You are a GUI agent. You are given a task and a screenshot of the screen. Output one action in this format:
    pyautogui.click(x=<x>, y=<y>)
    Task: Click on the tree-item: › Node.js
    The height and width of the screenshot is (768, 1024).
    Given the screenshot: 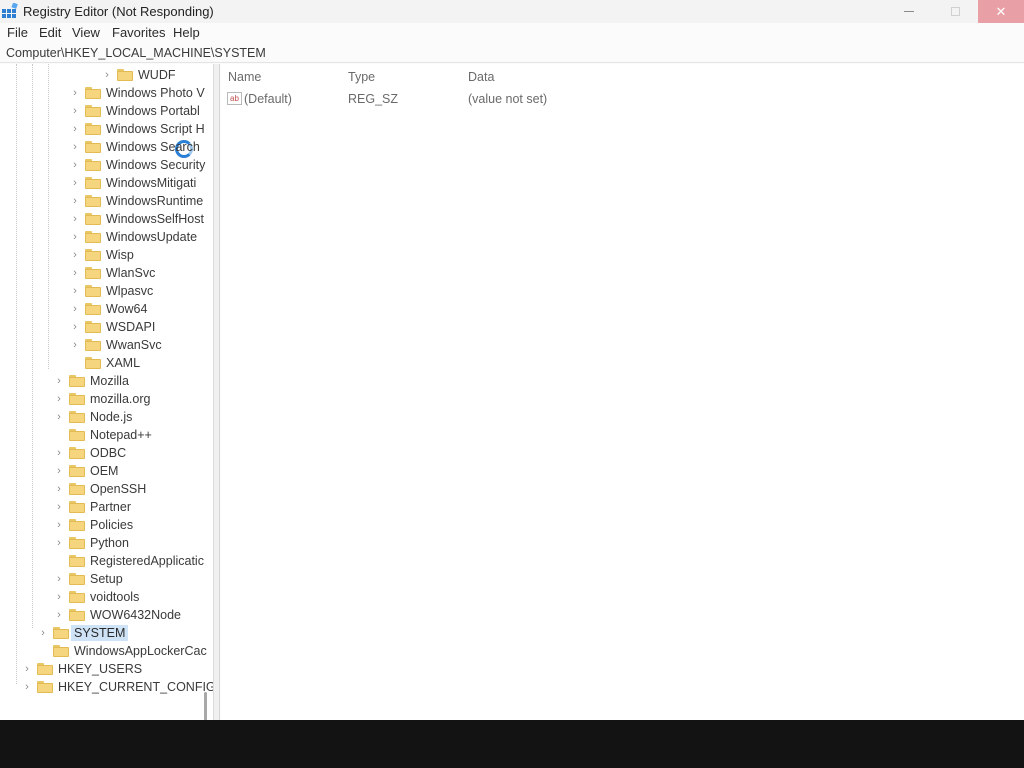 What is the action you would take?
    pyautogui.click(x=92, y=417)
    